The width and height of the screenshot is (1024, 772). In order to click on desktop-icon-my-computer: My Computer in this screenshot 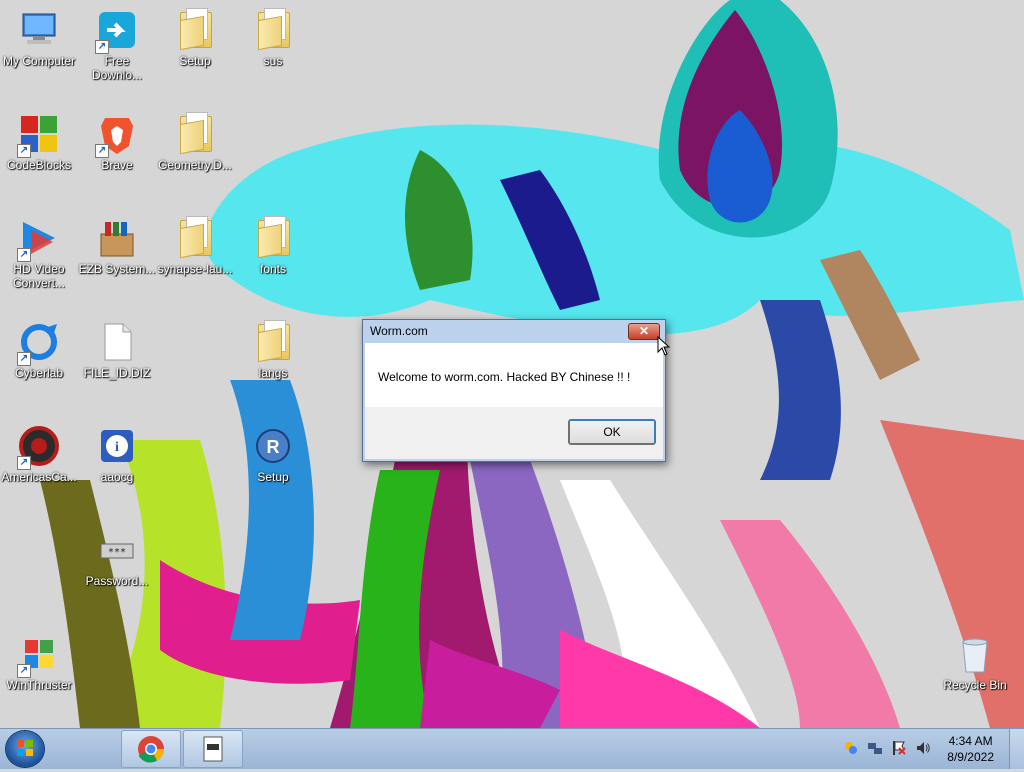, I will do `click(39, 35)`.